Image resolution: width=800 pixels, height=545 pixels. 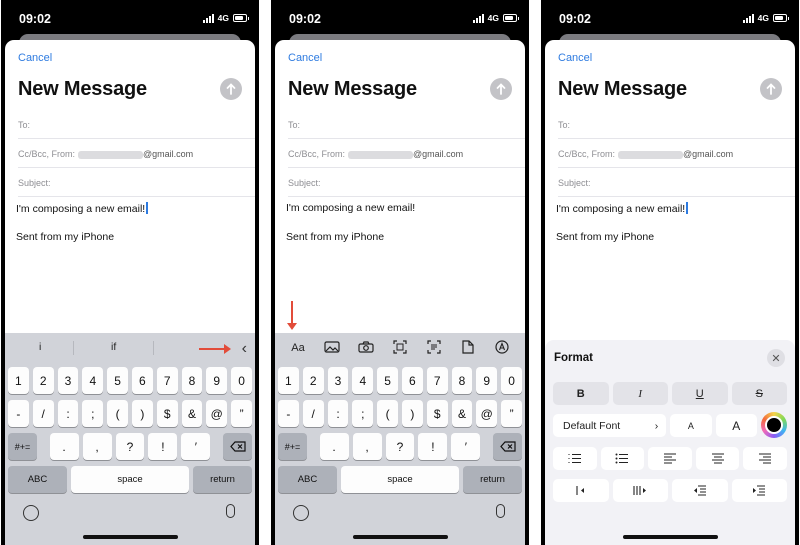 I want to click on chevron-left-icon: ‹, so click(x=244, y=349).